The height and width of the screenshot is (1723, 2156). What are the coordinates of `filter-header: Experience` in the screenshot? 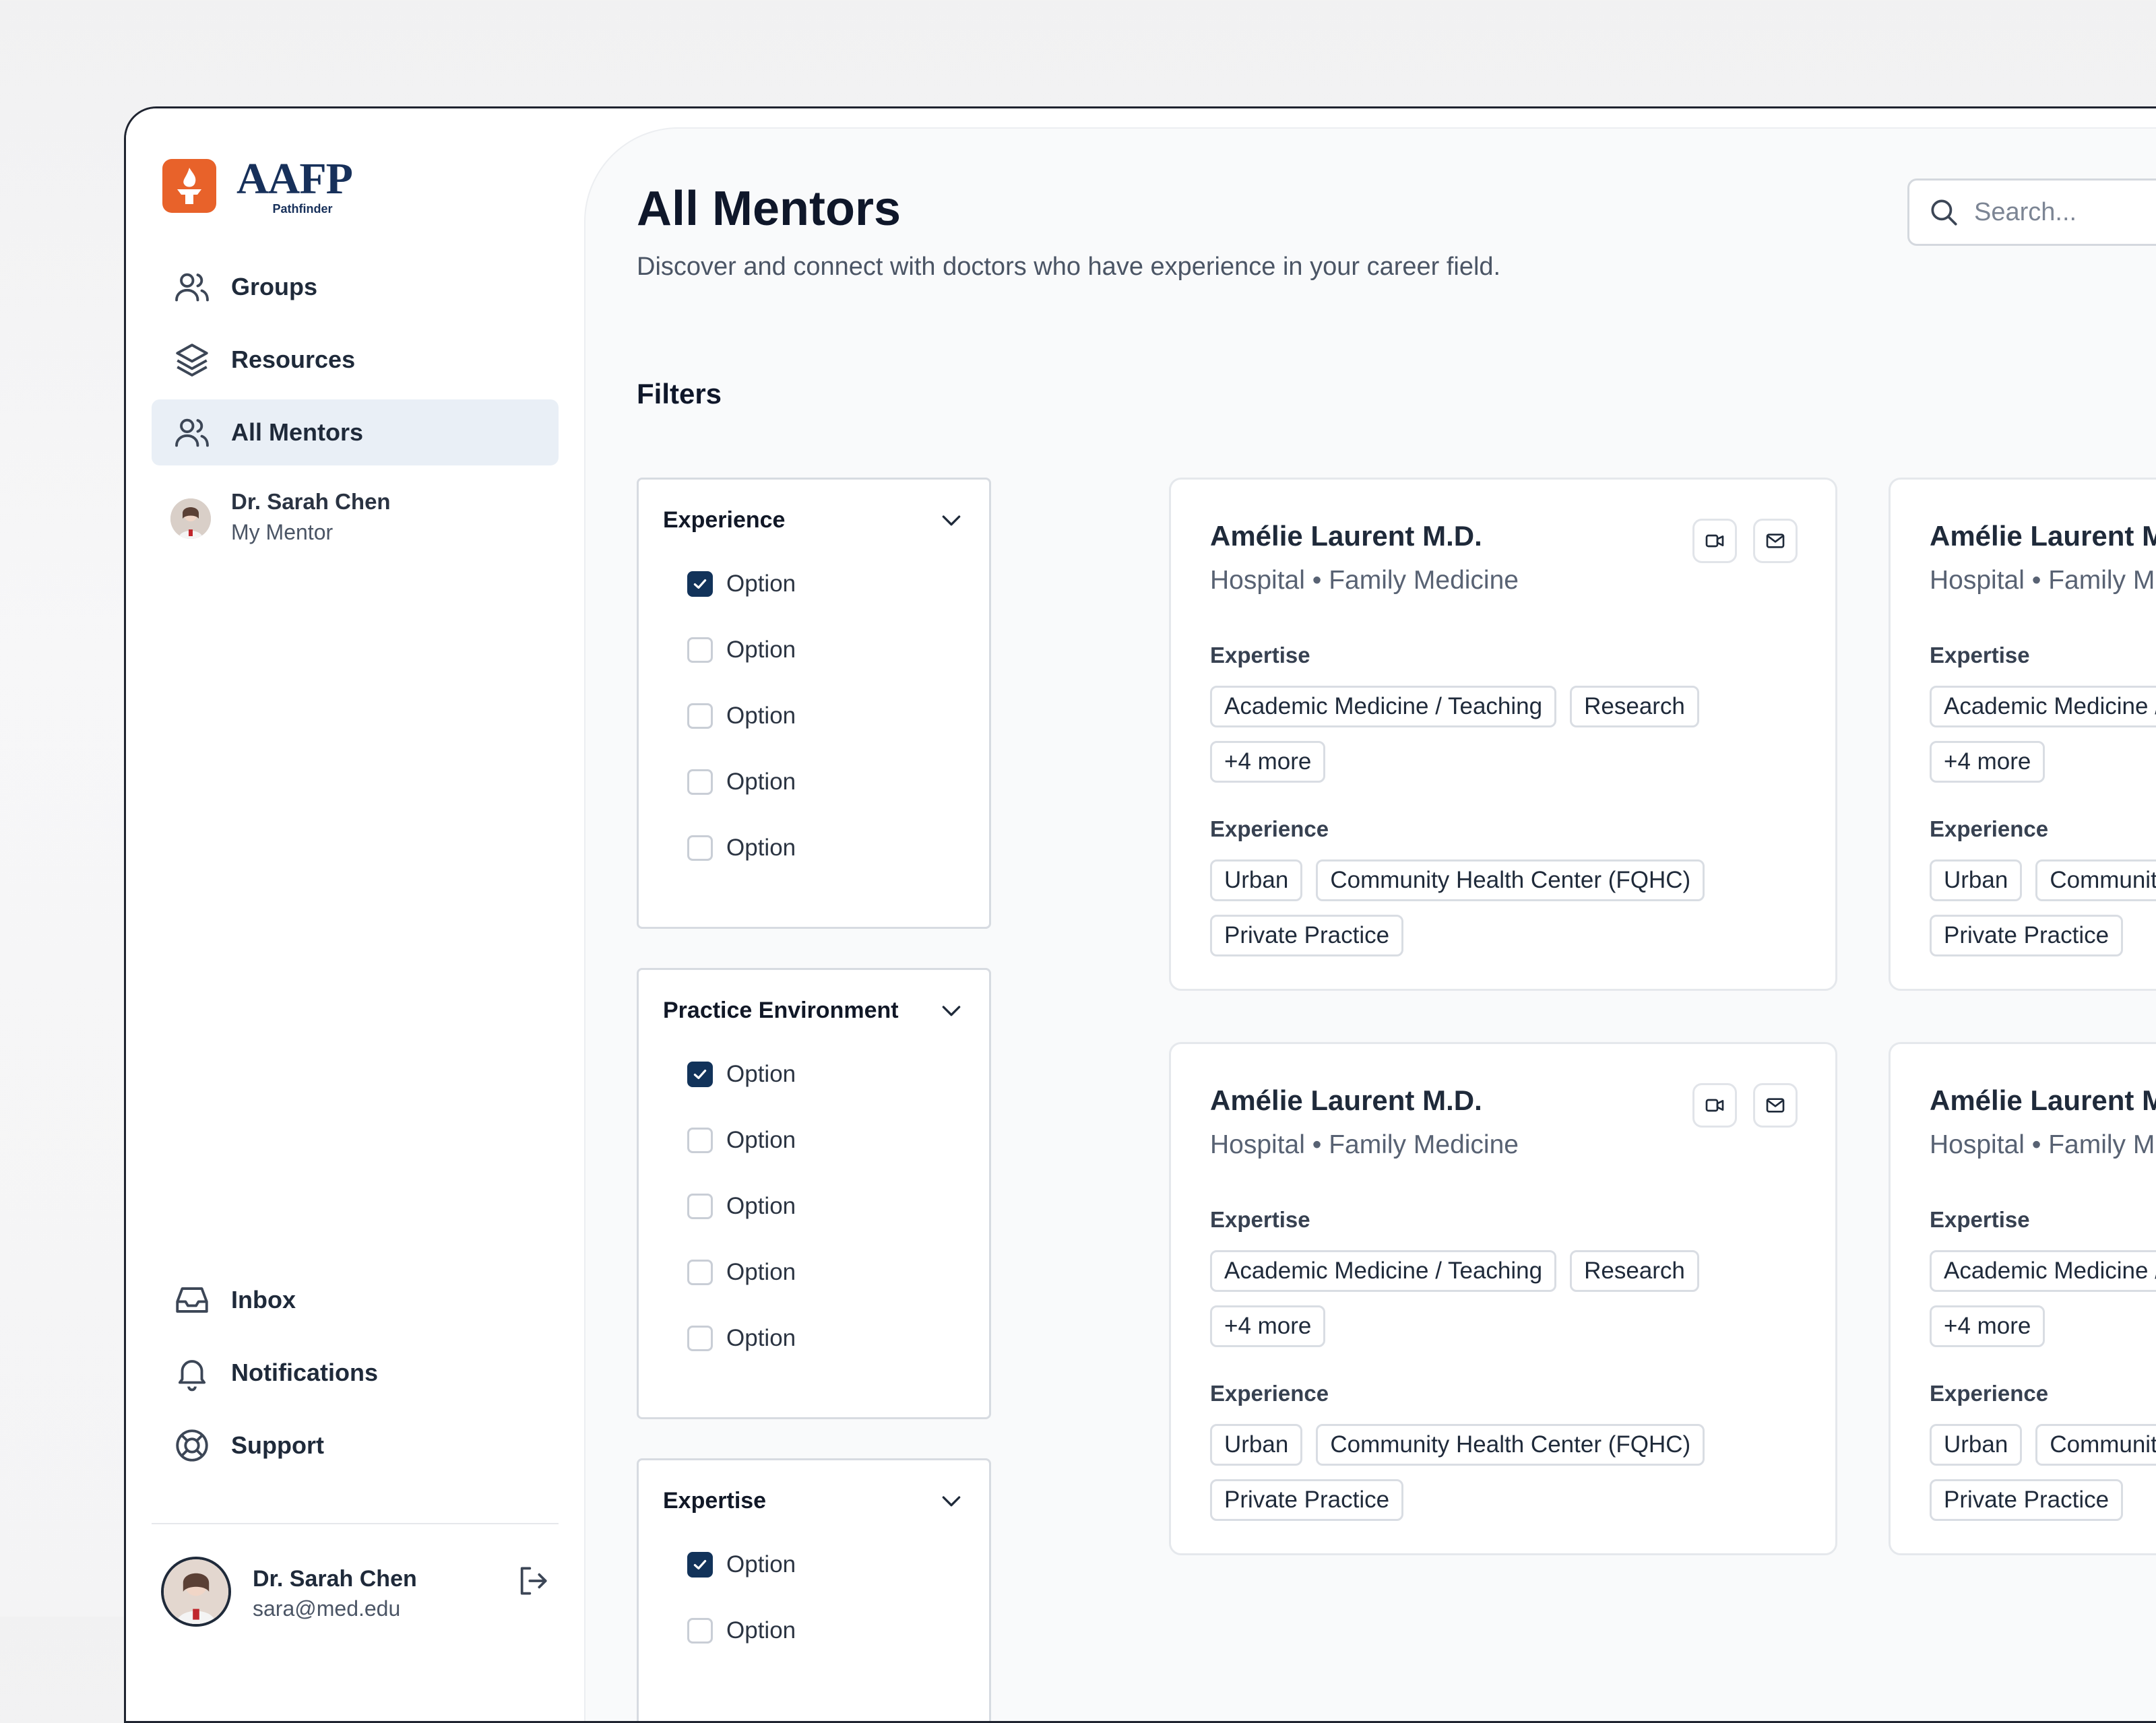 It's located at (814, 520).